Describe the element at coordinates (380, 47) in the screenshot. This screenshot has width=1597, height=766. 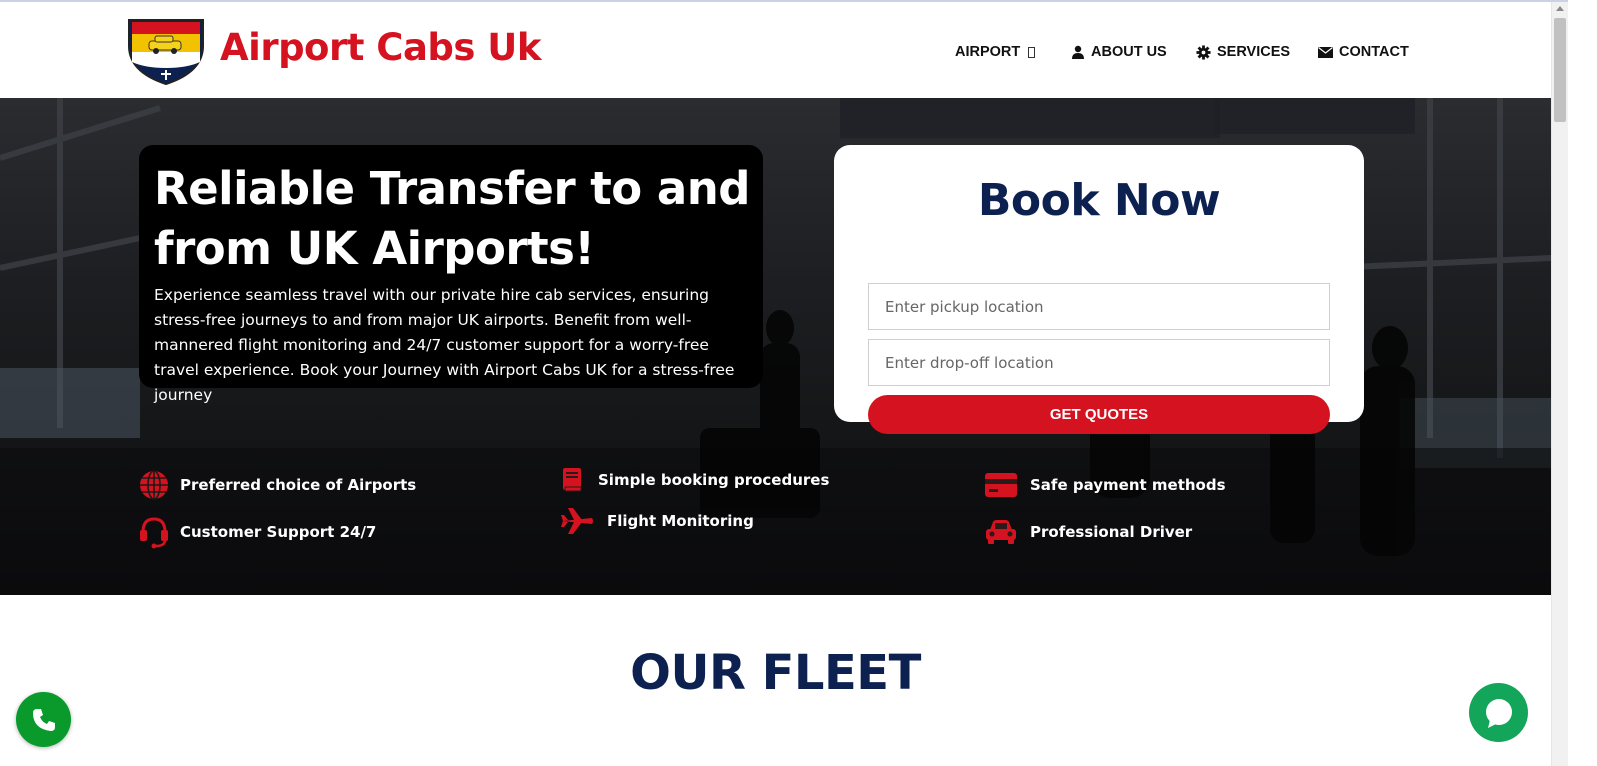
I see `brand-name: Airport Cabs Uk` at that location.